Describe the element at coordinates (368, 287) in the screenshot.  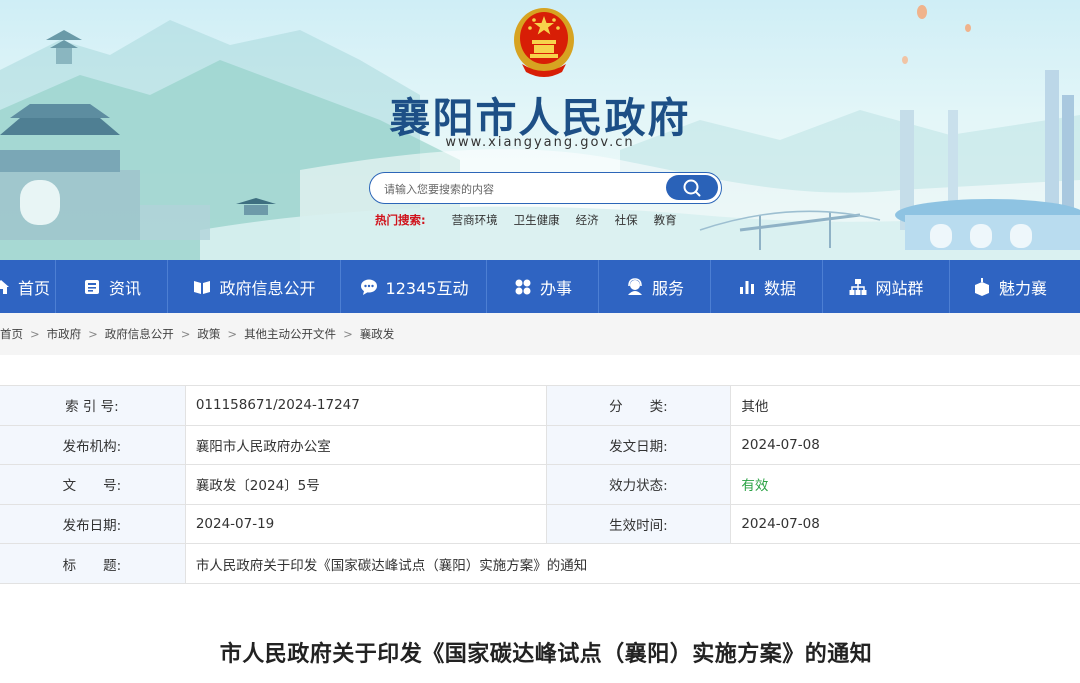
I see `chat-icon` at that location.